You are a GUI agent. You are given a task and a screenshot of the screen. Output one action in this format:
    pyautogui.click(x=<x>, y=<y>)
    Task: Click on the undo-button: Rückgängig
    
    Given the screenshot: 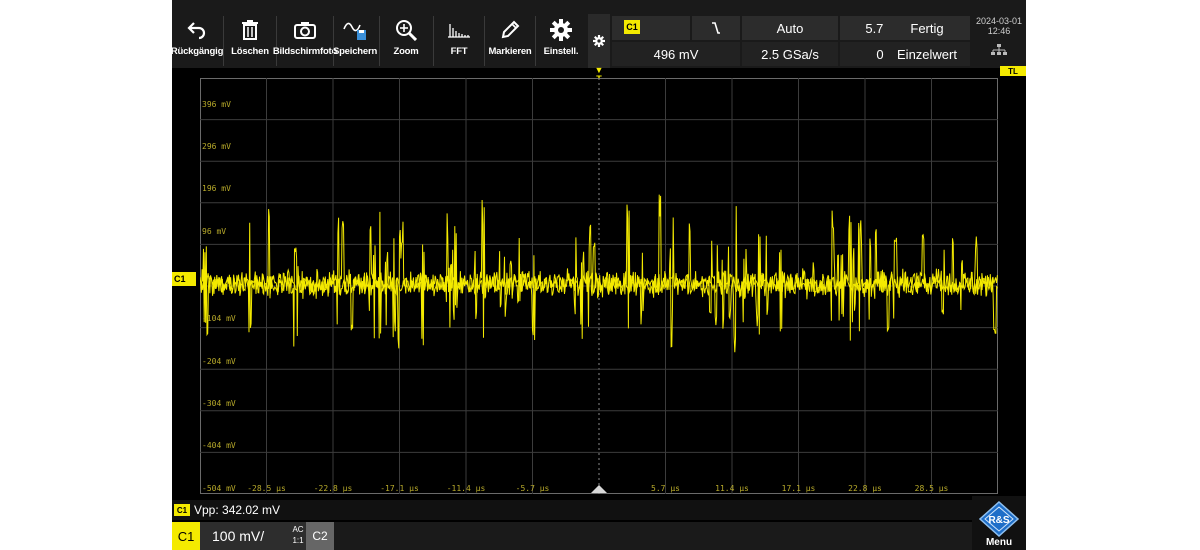 What is the action you would take?
    pyautogui.click(x=198, y=41)
    